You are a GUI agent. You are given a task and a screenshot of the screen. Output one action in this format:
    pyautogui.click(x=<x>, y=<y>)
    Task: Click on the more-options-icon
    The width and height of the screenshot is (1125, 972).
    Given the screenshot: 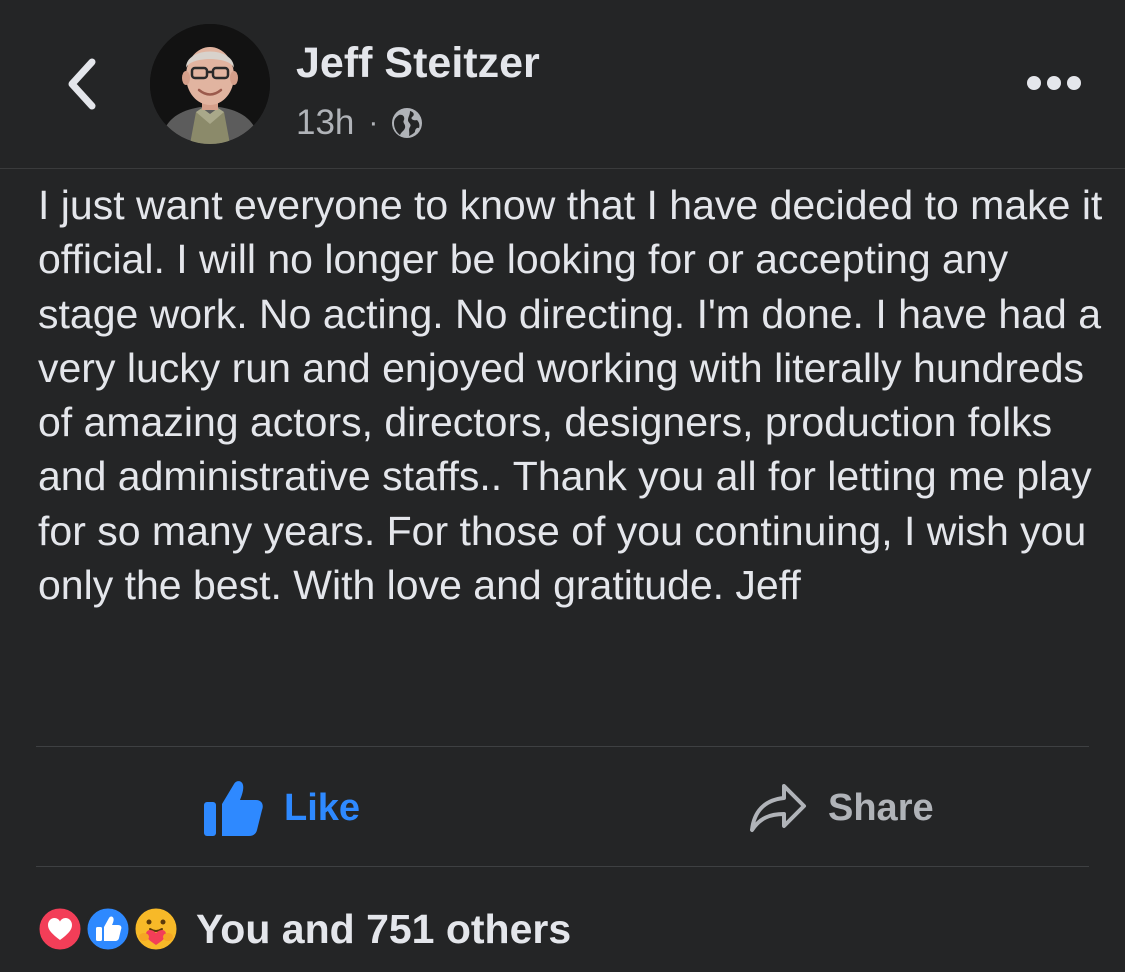 What is the action you would take?
    pyautogui.click(x=1054, y=83)
    